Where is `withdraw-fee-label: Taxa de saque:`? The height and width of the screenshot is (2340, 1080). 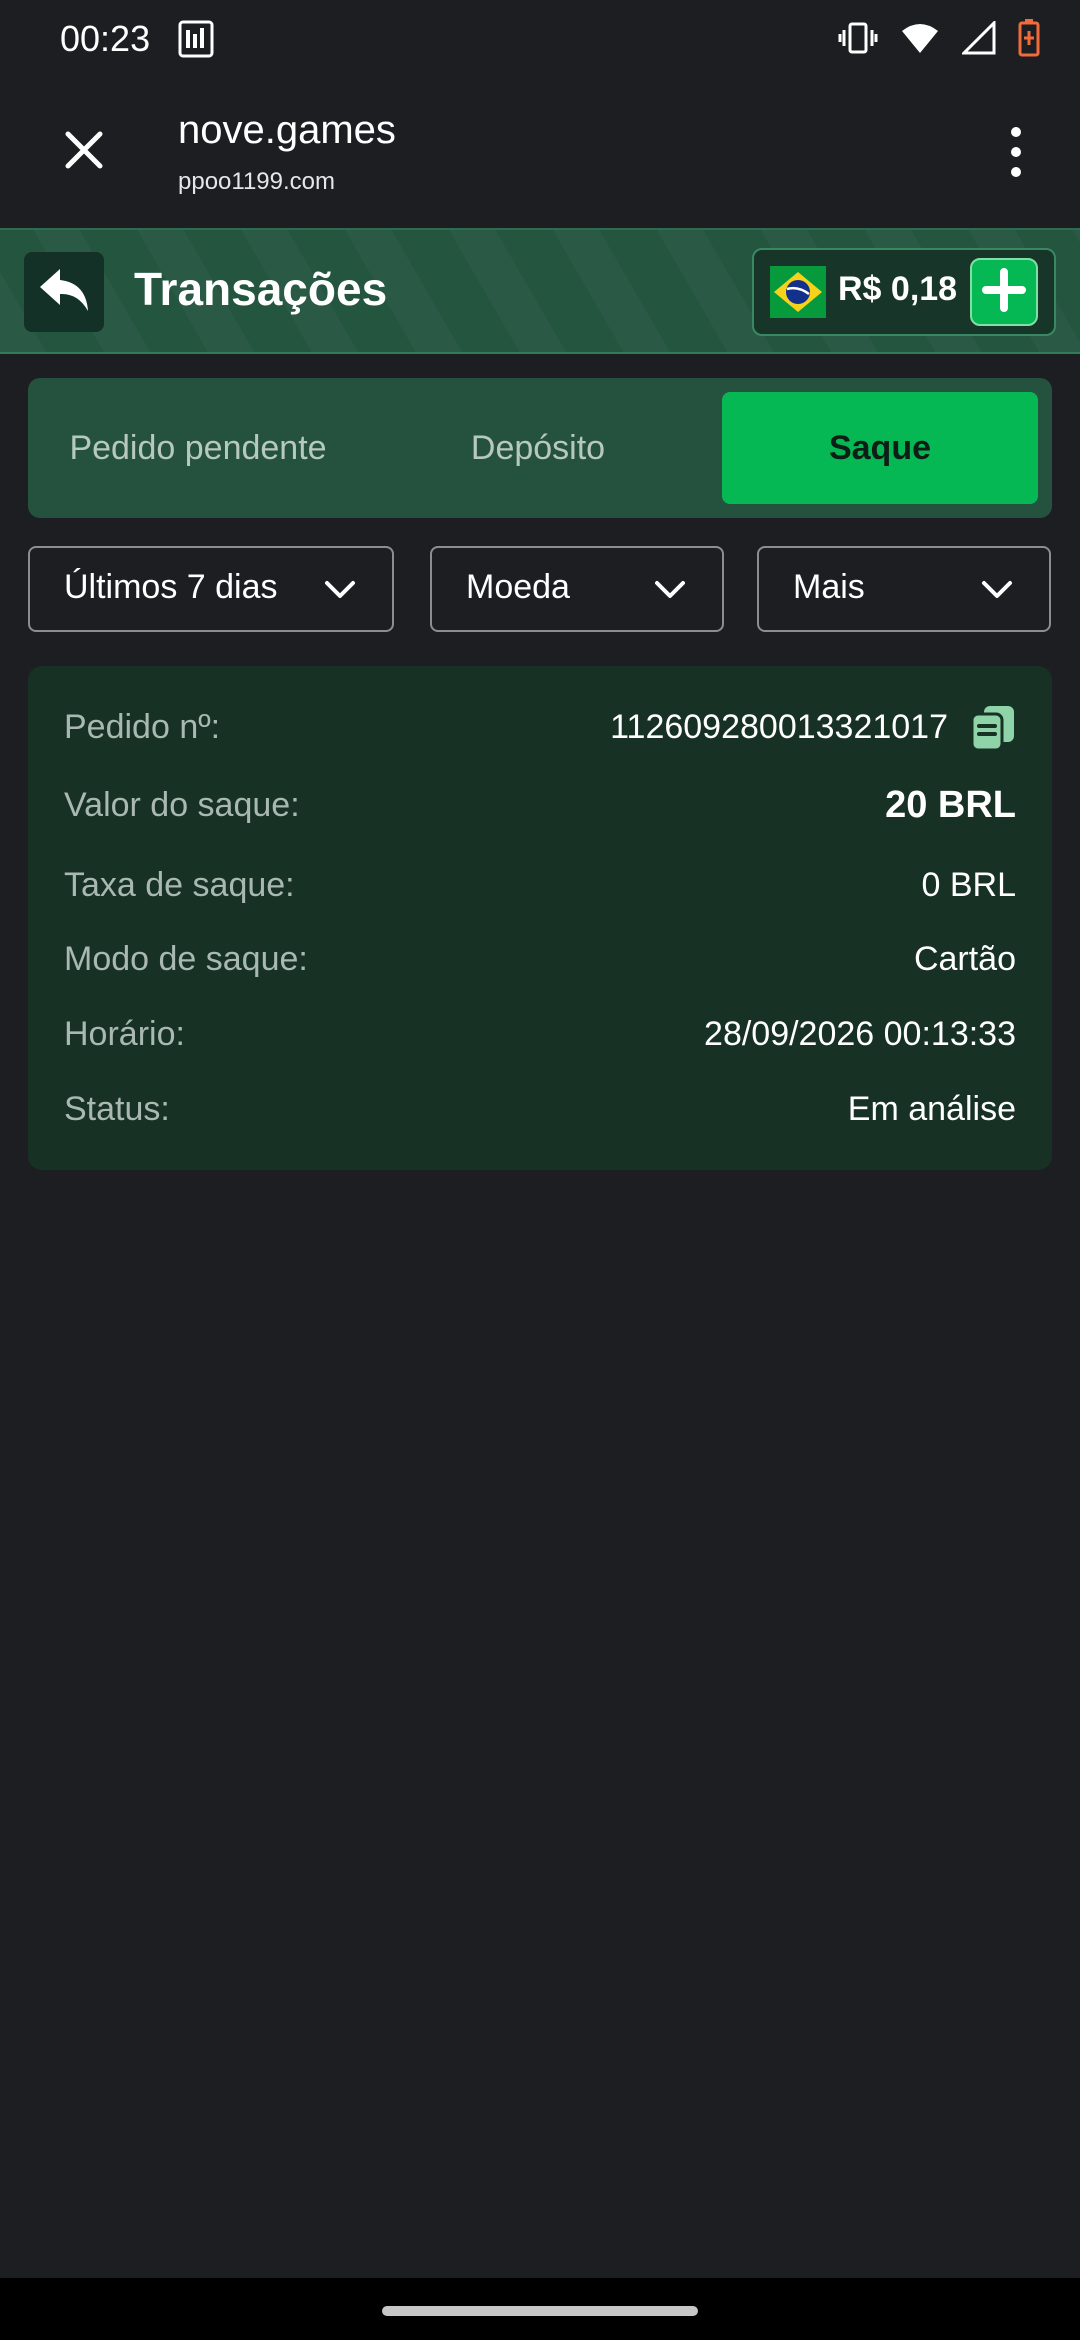
withdraw-fee-label: Taxa de saque: is located at coordinates (179, 885).